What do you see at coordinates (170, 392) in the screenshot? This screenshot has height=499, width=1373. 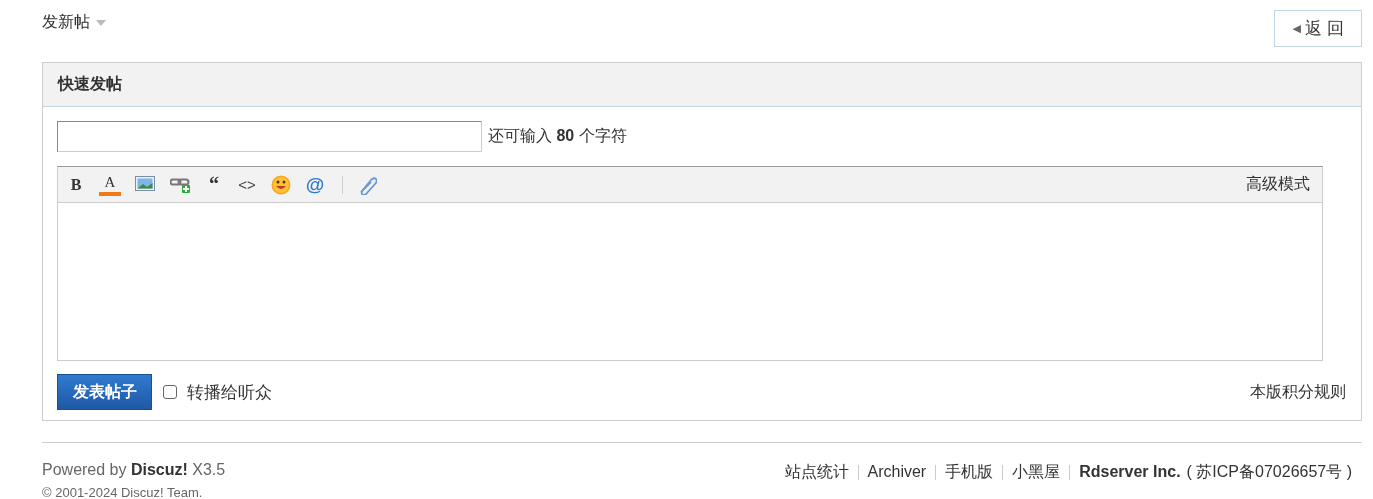 I see `broadcast-checkbox` at bounding box center [170, 392].